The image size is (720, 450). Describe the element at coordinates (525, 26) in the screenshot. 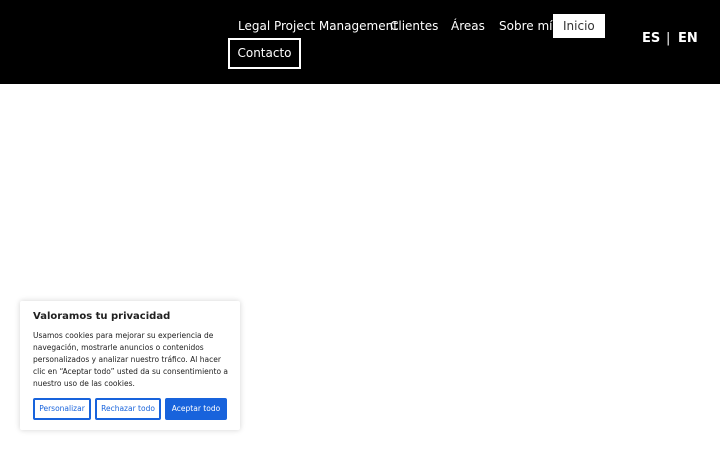

I see `nav-item-sobre-mi: Sobre mí` at that location.